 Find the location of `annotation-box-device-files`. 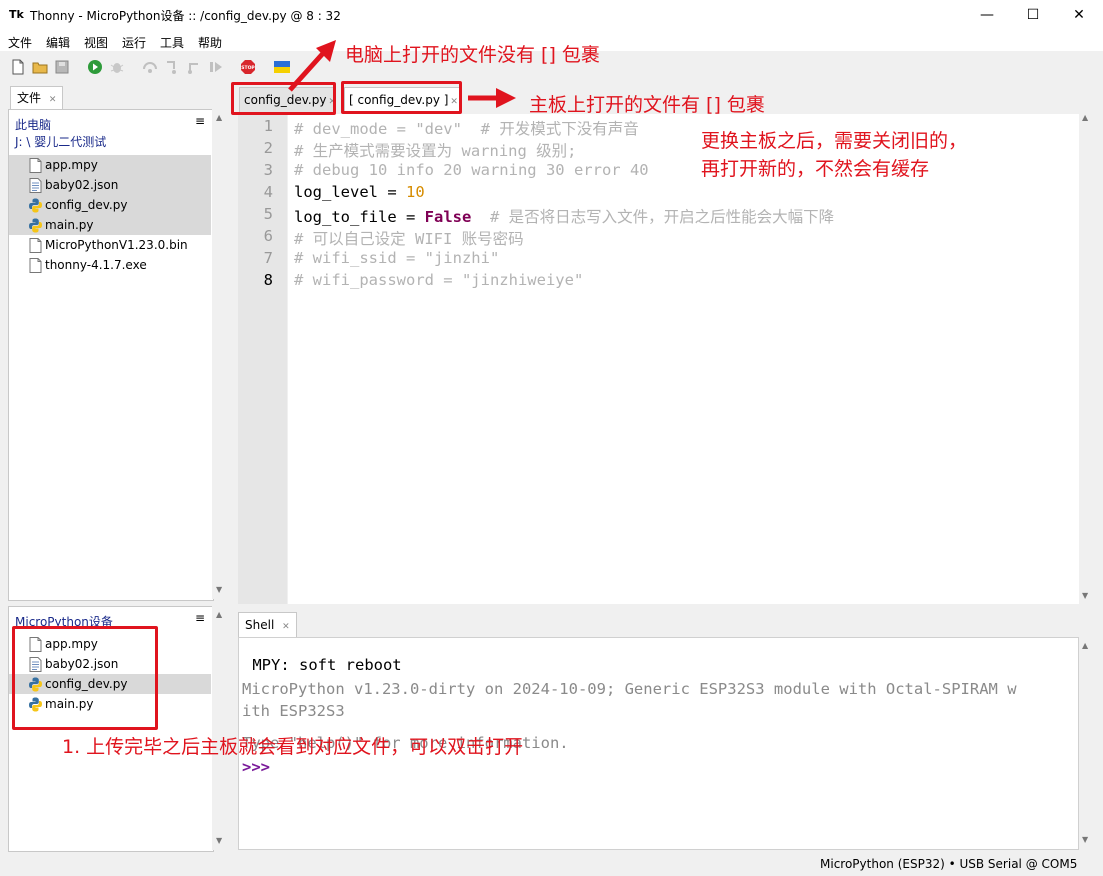

annotation-box-device-files is located at coordinates (85, 678).